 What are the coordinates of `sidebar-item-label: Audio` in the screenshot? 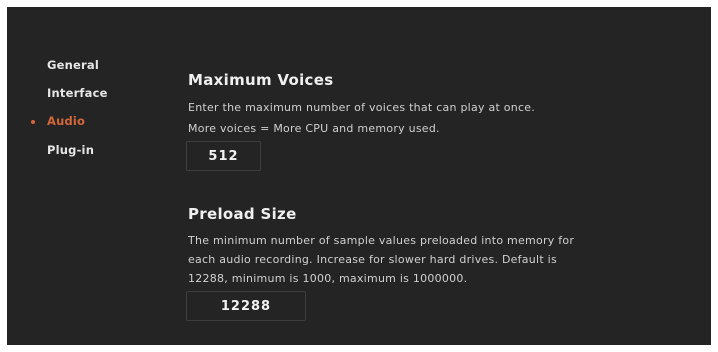 It's located at (66, 121).